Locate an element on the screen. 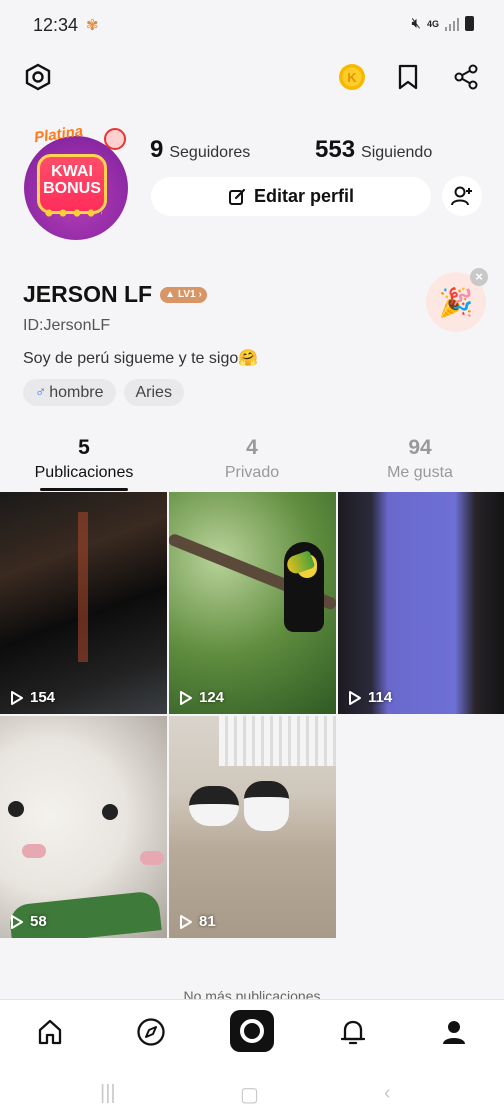  post-thumbnail: 114 is located at coordinates (421, 603).